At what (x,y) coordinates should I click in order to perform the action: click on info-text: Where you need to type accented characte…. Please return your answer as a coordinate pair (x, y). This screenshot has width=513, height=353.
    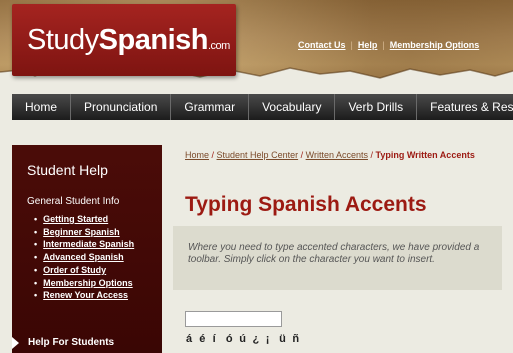
    Looking at the image, I should click on (334, 253).